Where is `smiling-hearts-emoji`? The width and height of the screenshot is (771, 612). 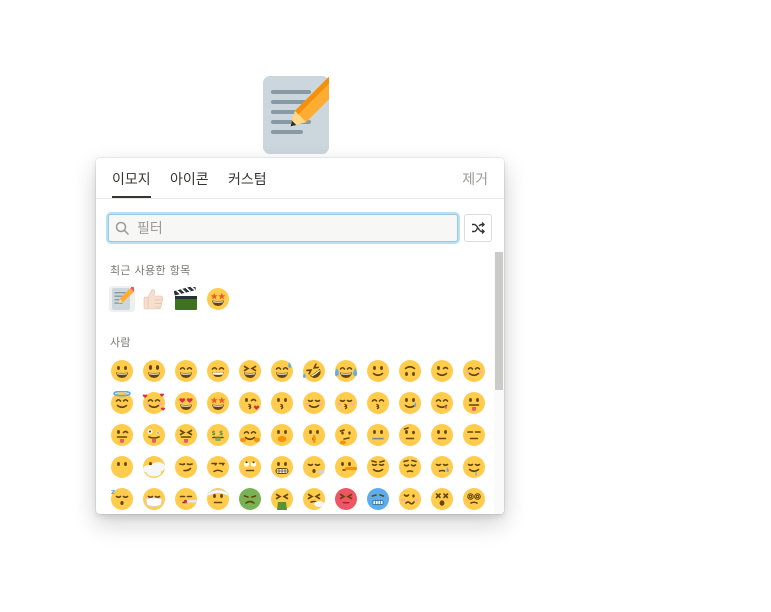 smiling-hearts-emoji is located at coordinates (154, 403).